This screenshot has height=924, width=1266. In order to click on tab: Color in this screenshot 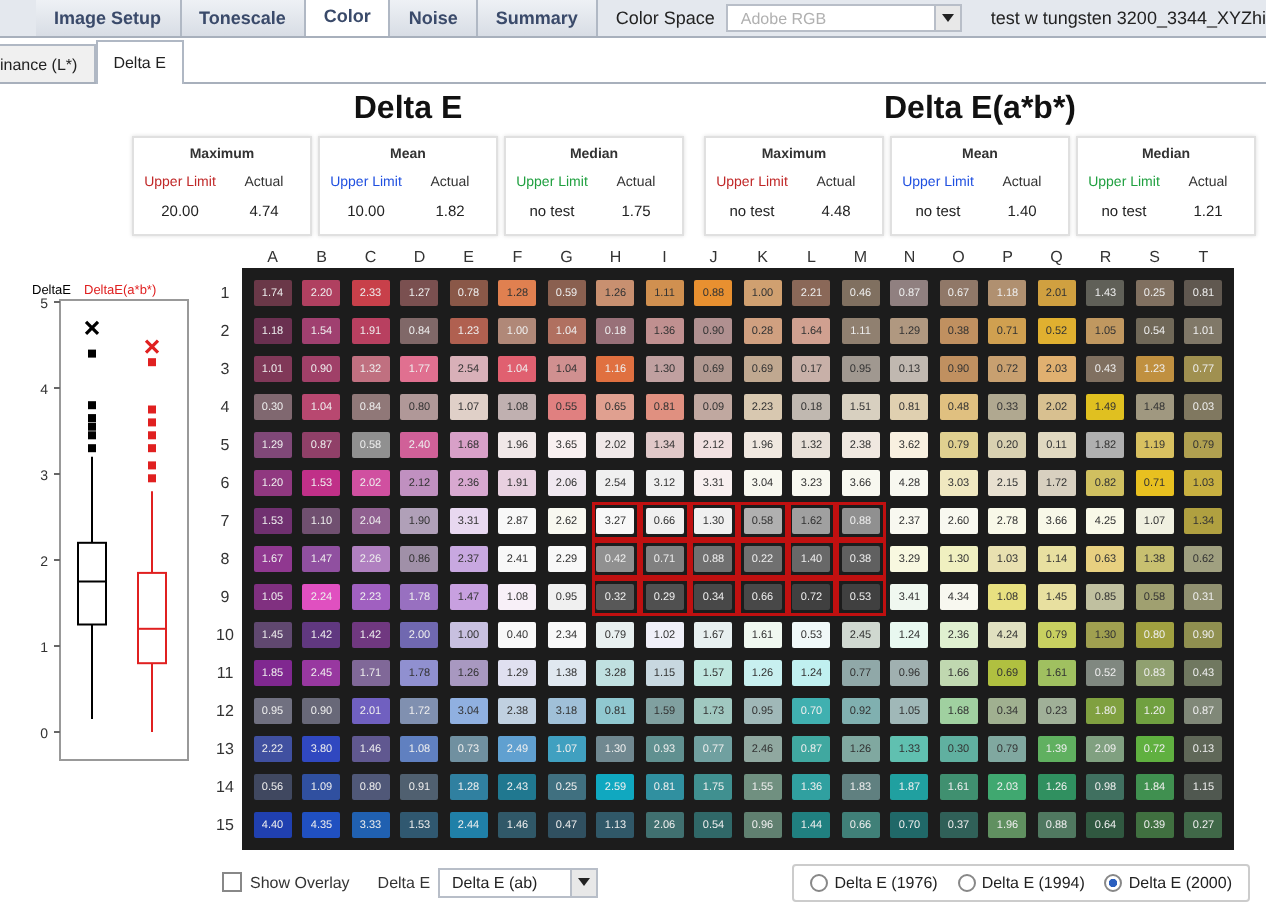, I will do `click(348, 18)`.